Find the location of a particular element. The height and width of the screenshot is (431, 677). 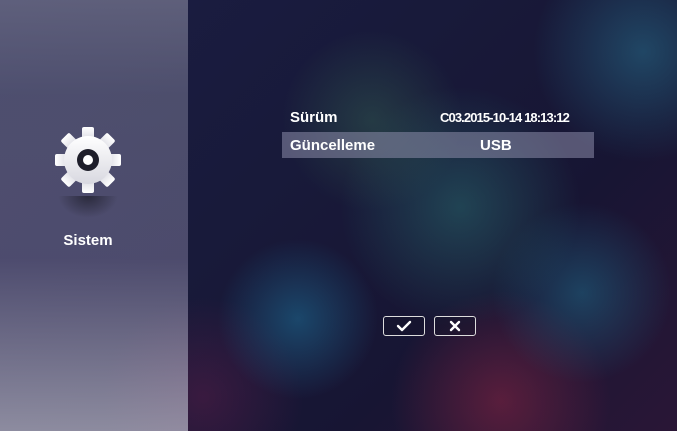

gear-reflection is located at coordinates (88, 207).